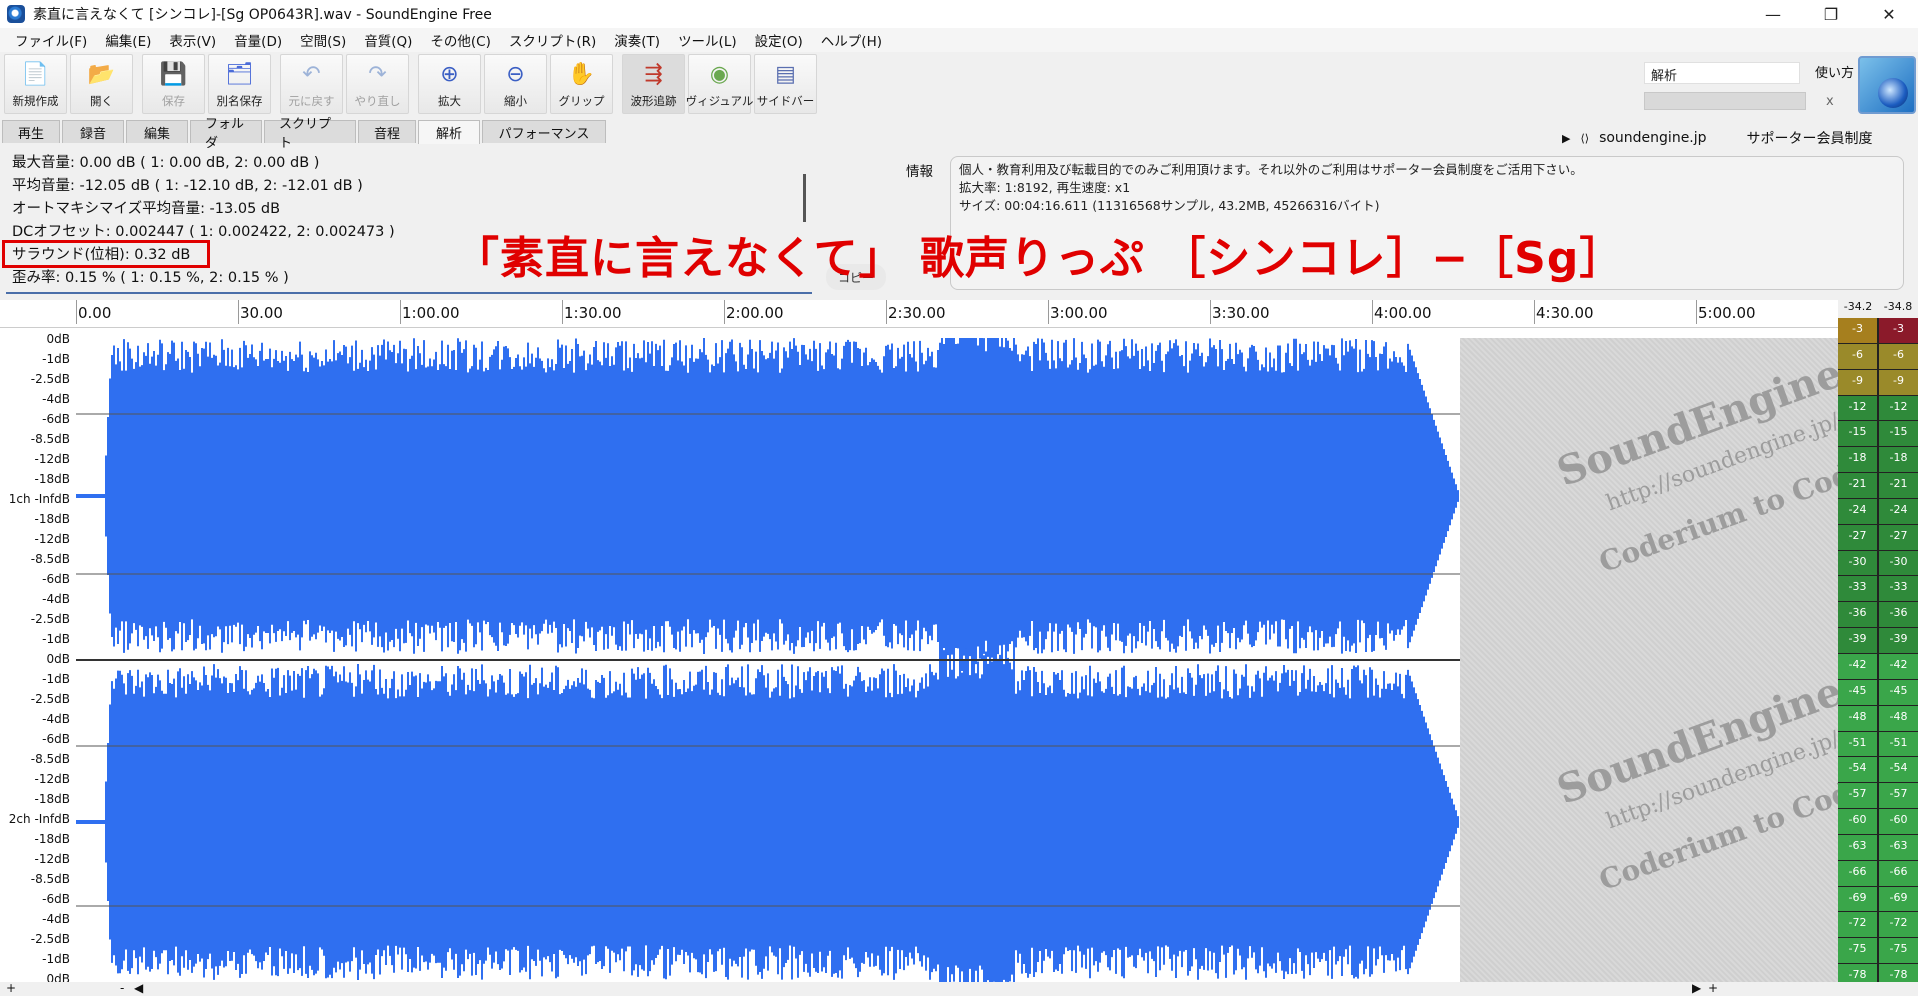  Describe the element at coordinates (1652, 138) in the screenshot. I see `site-link: soundengine.jp` at that location.